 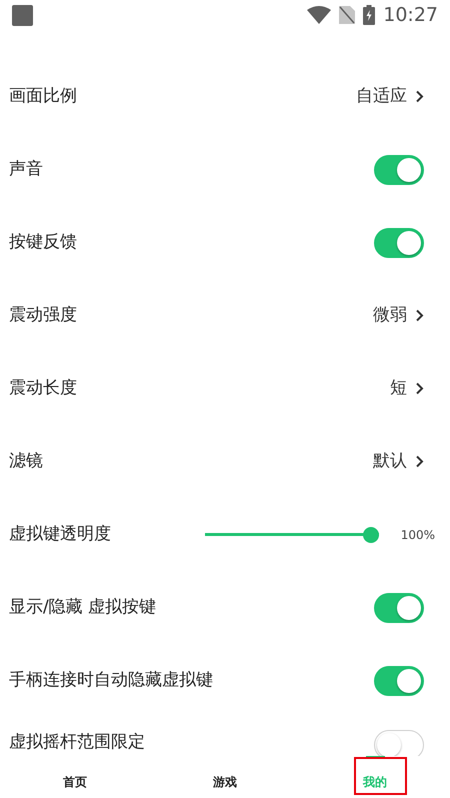 What do you see at coordinates (43, 242) in the screenshot?
I see `setting-label: 按键反馈` at bounding box center [43, 242].